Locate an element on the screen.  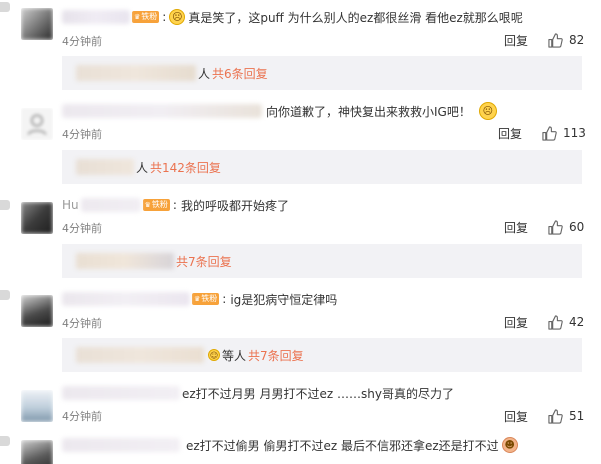
comment-line: Hu ♛ 铁粉 : 我的呼吸都开始疼了 is located at coordinates (175, 205).